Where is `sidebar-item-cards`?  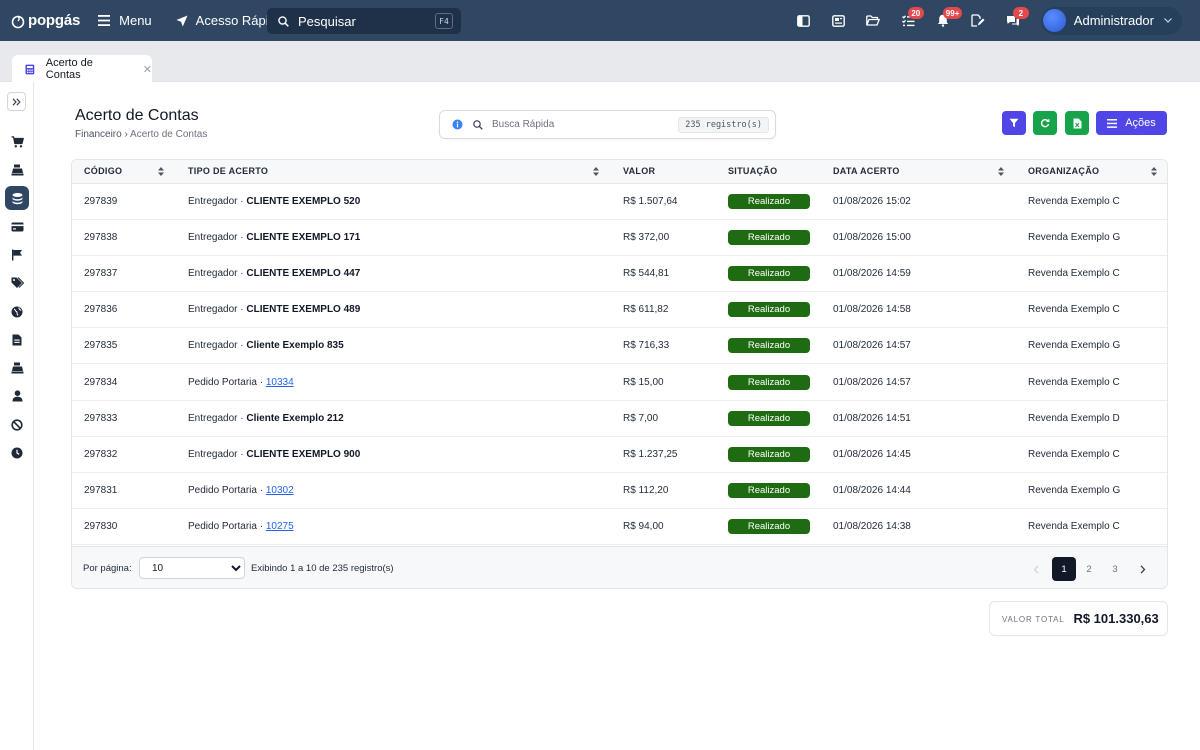
sidebar-item-cards is located at coordinates (17, 227).